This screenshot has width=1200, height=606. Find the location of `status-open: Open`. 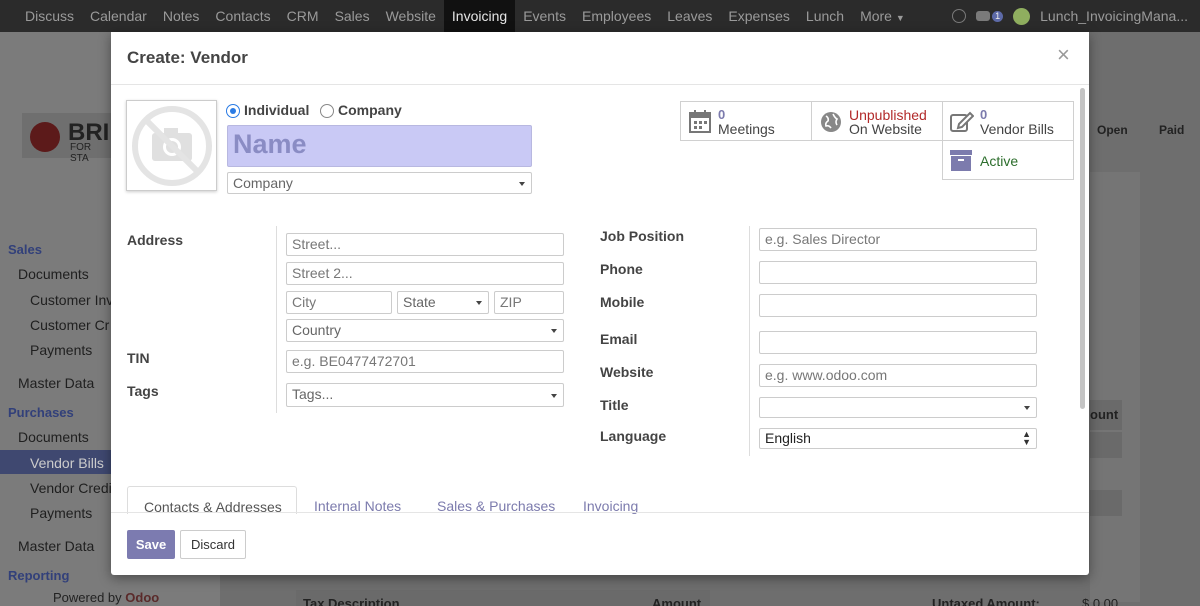

status-open: Open is located at coordinates (1112, 130).